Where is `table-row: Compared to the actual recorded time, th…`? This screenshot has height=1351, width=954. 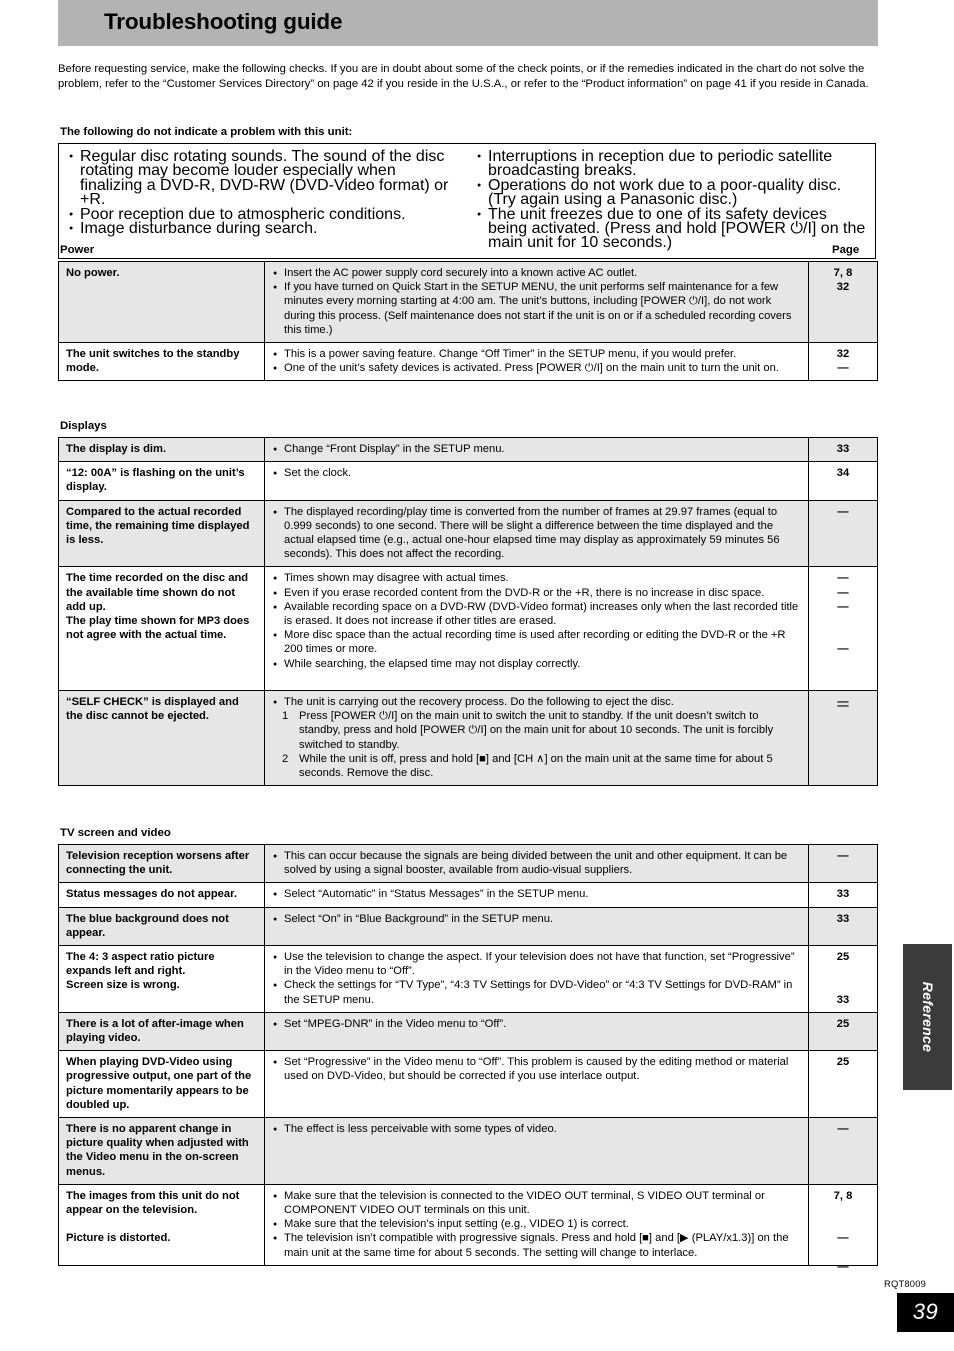
table-row: Compared to the actual recorded time, th… is located at coordinates (468, 533).